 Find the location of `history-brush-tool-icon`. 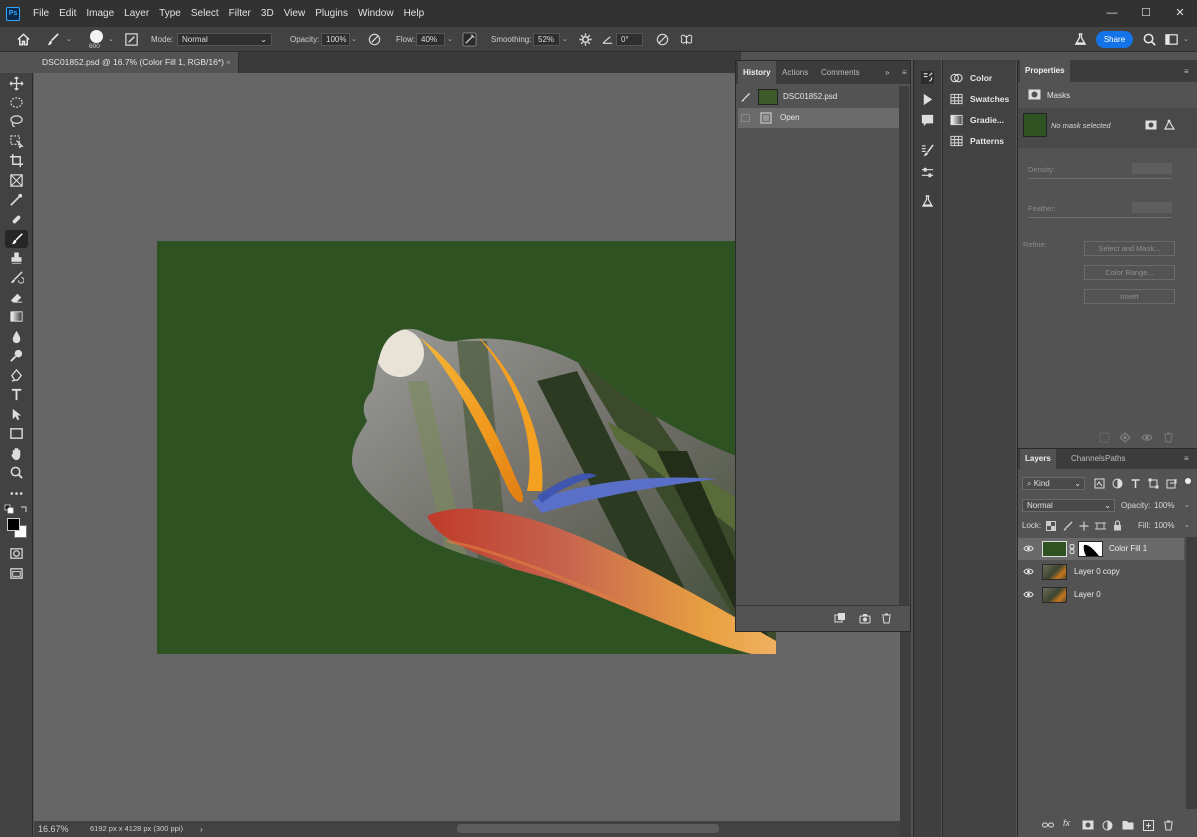

history-brush-tool-icon is located at coordinates (16, 277).